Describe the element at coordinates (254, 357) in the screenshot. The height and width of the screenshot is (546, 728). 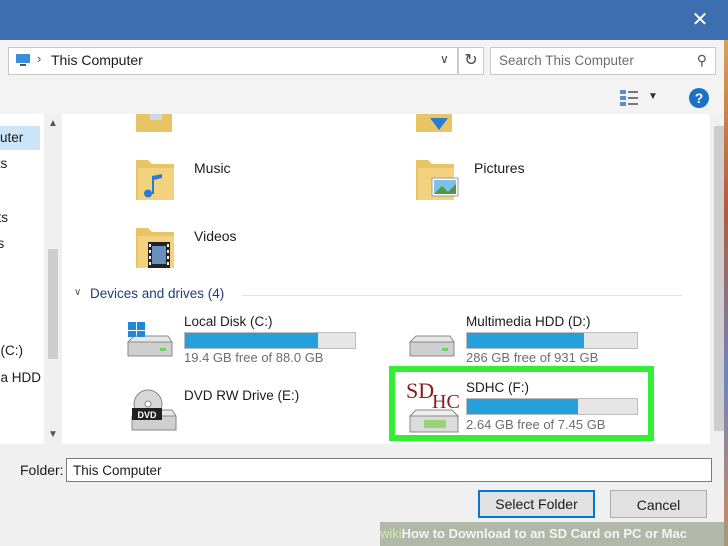
I see `free-space-text: 19.4 GB free of 88.0 GB` at that location.